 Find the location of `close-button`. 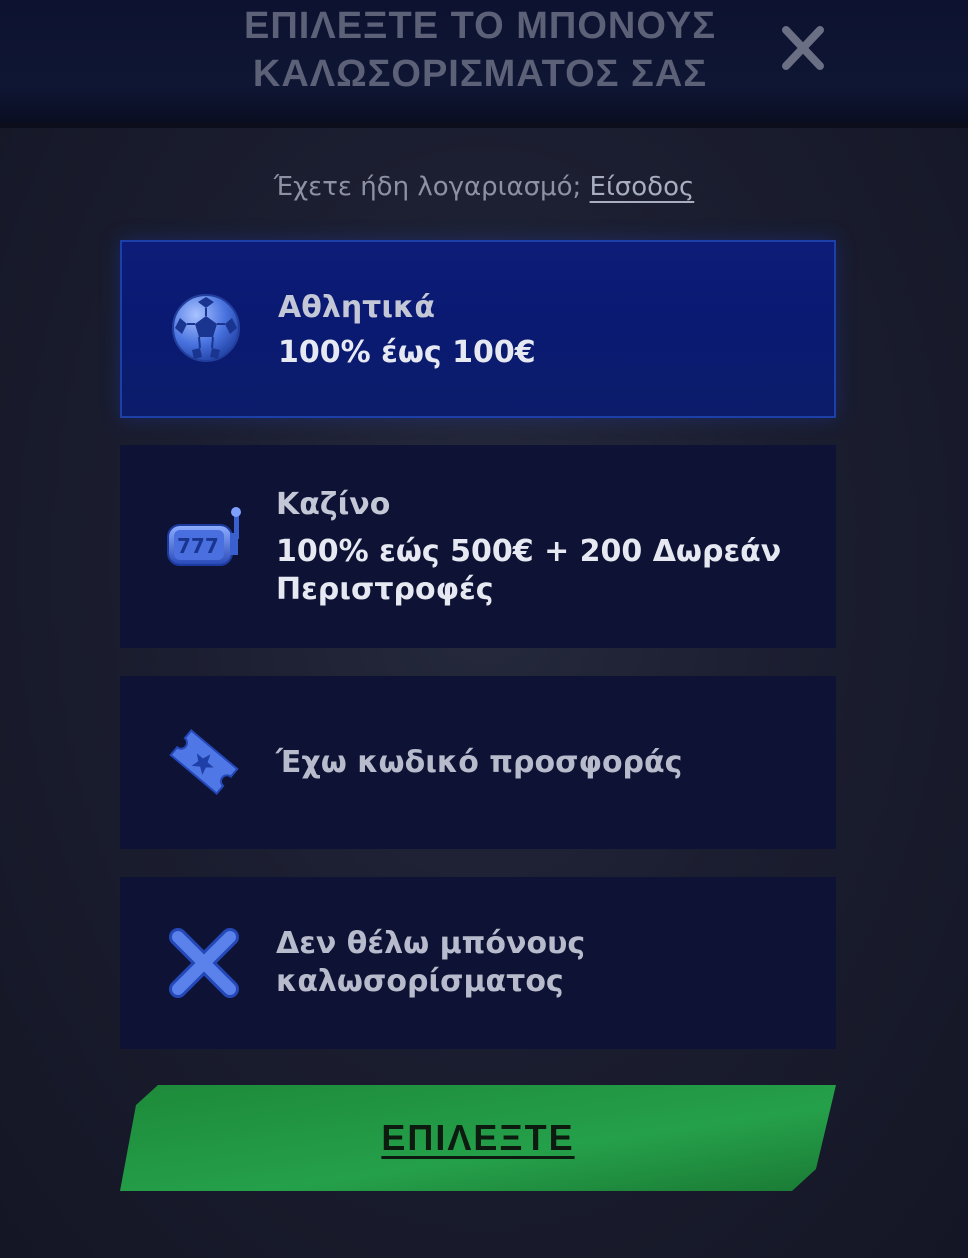

close-button is located at coordinates (803, 48).